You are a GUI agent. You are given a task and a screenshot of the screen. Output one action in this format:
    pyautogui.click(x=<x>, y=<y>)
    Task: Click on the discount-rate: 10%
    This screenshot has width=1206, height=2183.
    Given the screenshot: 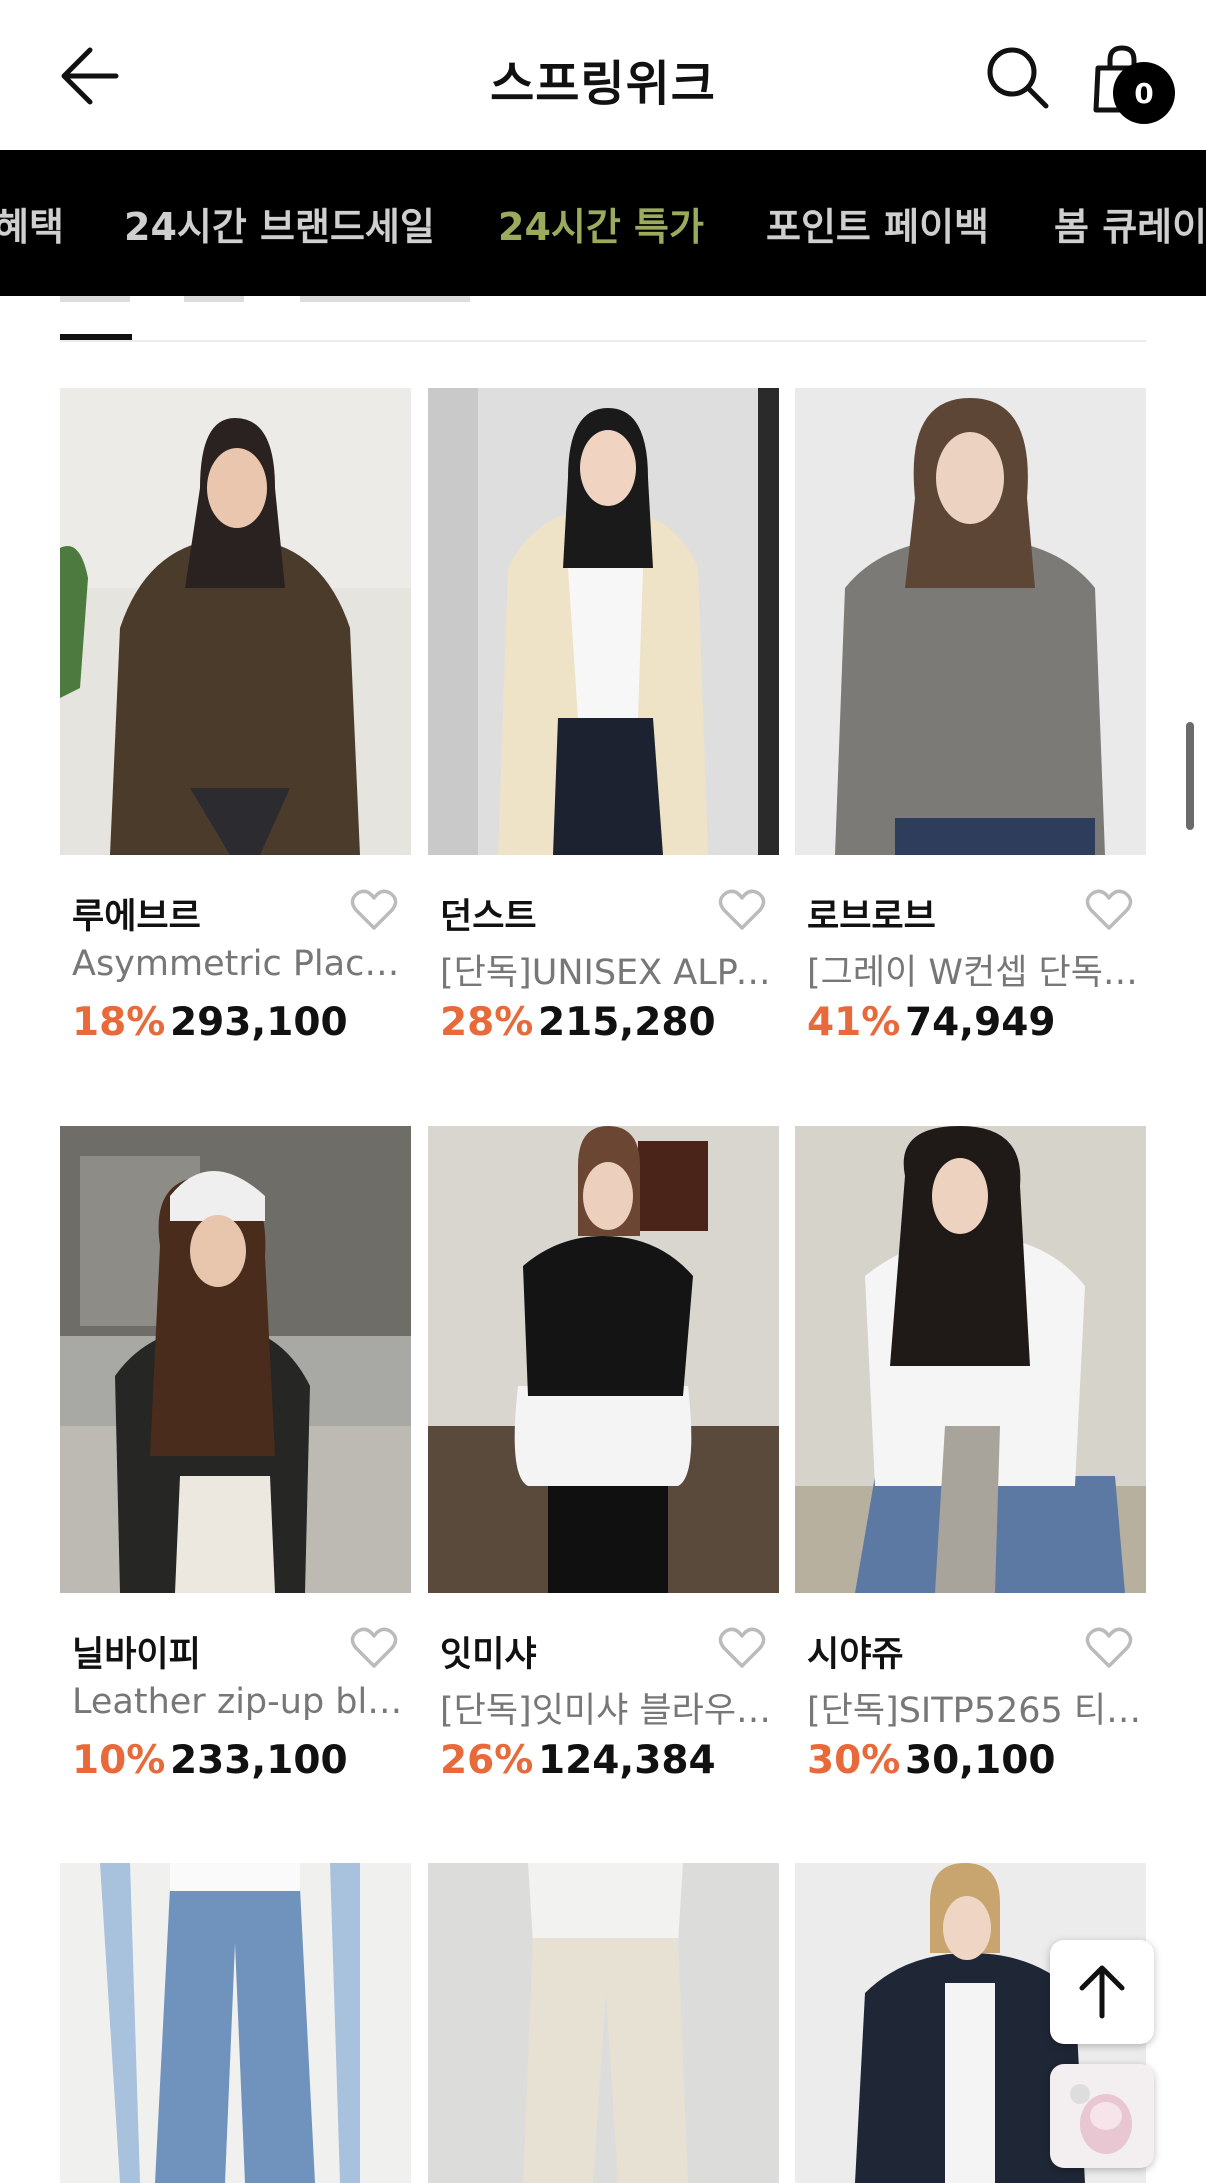 What is the action you would take?
    pyautogui.click(x=119, y=1760)
    